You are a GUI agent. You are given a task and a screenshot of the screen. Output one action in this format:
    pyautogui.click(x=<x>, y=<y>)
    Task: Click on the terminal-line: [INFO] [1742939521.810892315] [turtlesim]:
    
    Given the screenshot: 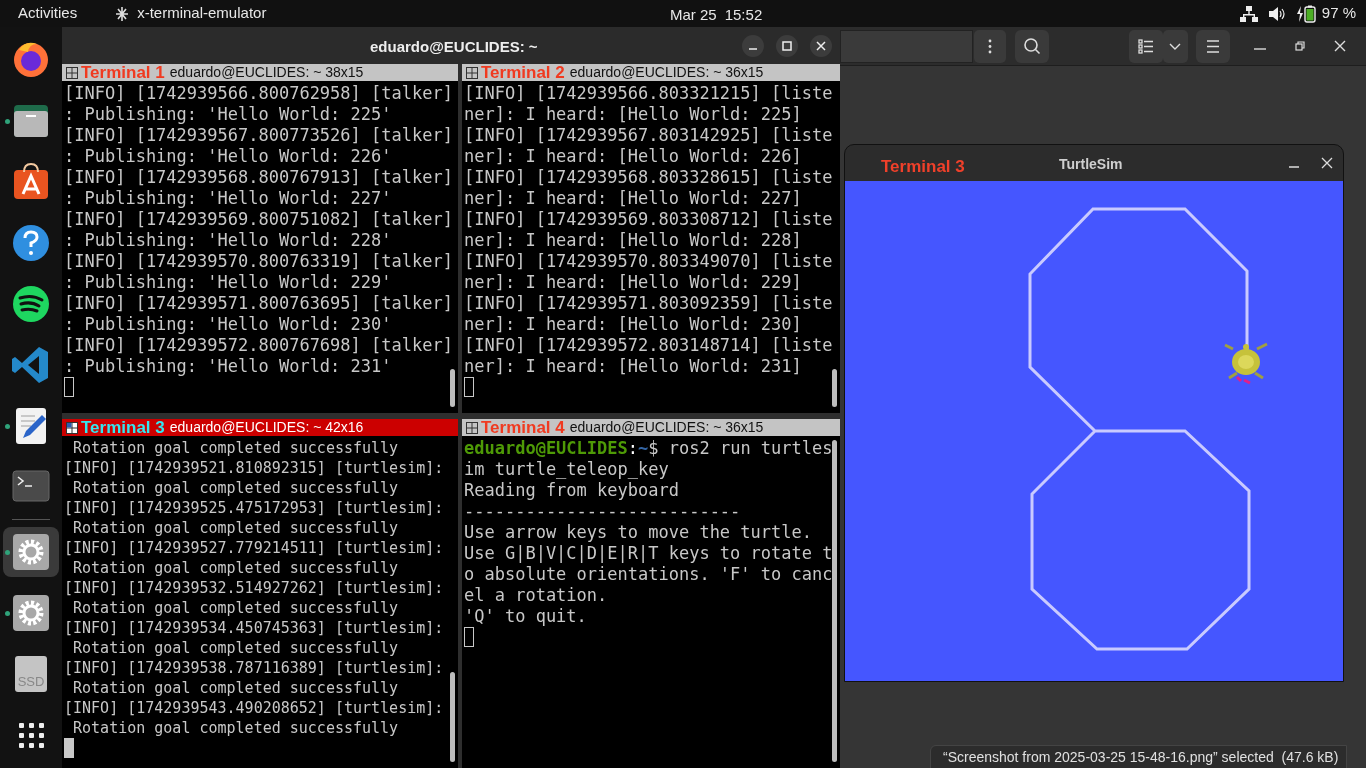 What is the action you would take?
    pyautogui.click(x=254, y=468)
    